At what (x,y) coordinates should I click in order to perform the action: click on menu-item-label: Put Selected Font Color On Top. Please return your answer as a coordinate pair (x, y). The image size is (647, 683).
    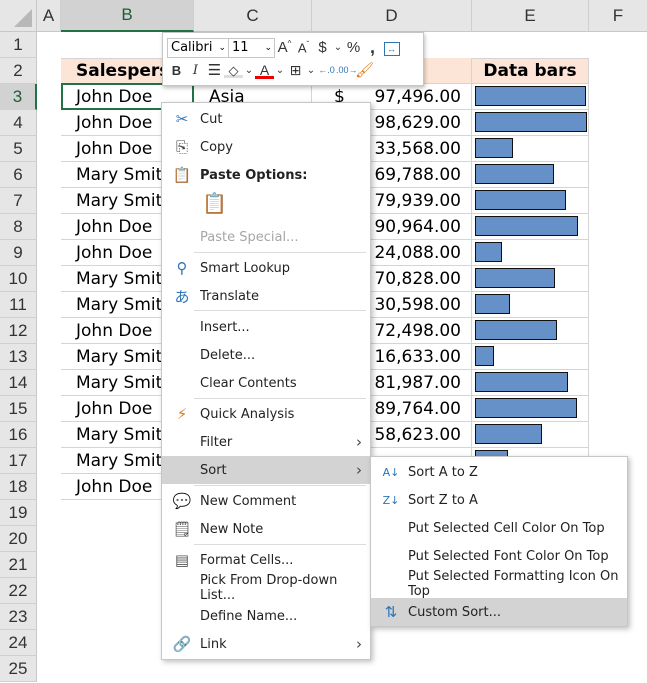
    Looking at the image, I should click on (508, 556).